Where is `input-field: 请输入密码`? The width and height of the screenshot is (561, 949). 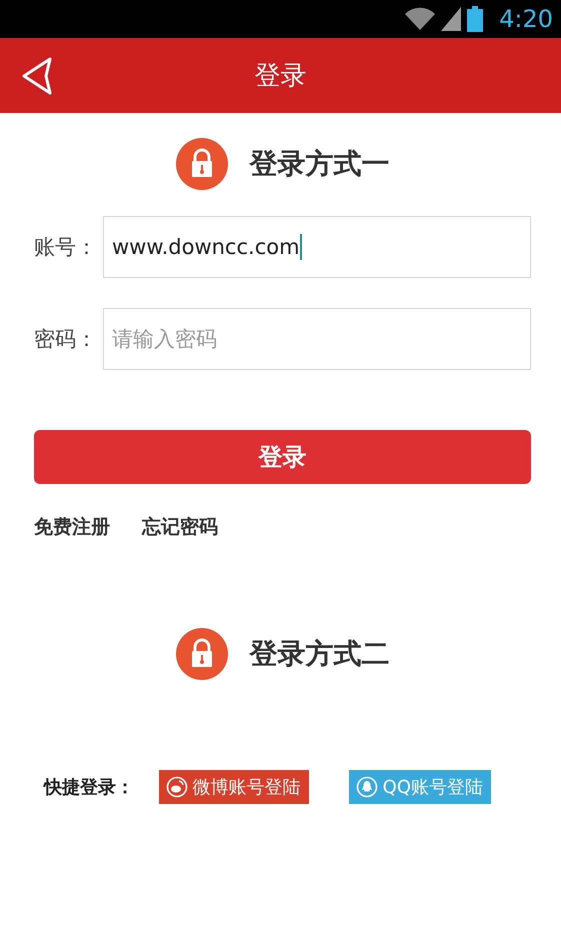 input-field: 请输入密码 is located at coordinates (317, 339).